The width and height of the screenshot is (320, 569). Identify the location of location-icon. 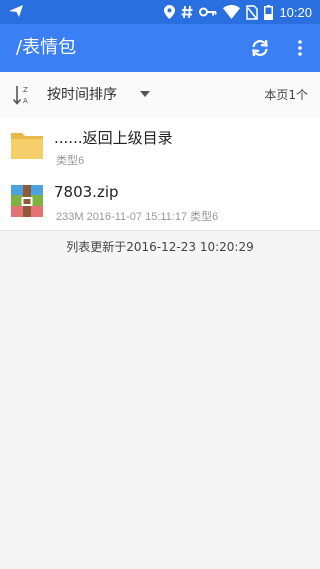
(170, 12).